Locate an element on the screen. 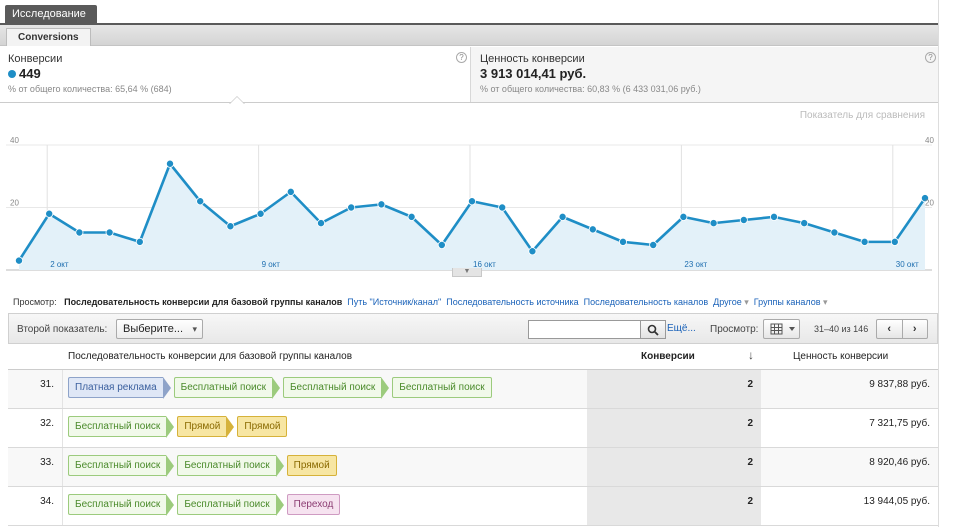 The height and width of the screenshot is (527, 958). metric-conversions-value: 449 is located at coordinates (235, 73).